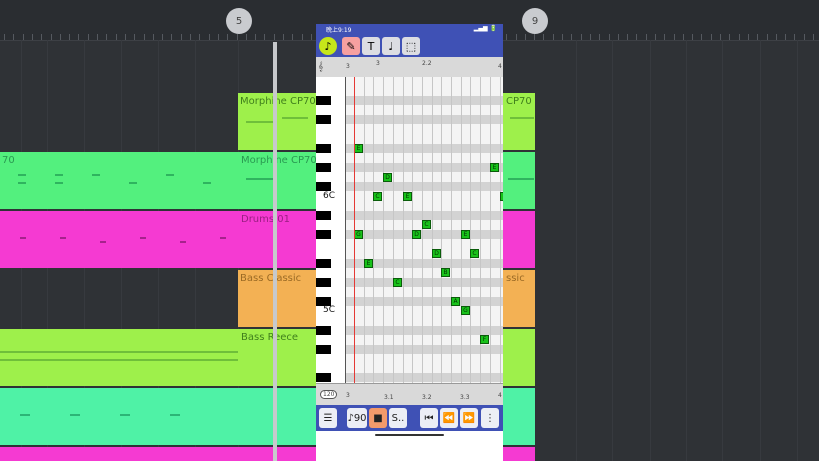  I want to click on status-time: 晚上9:19, so click(339, 30).